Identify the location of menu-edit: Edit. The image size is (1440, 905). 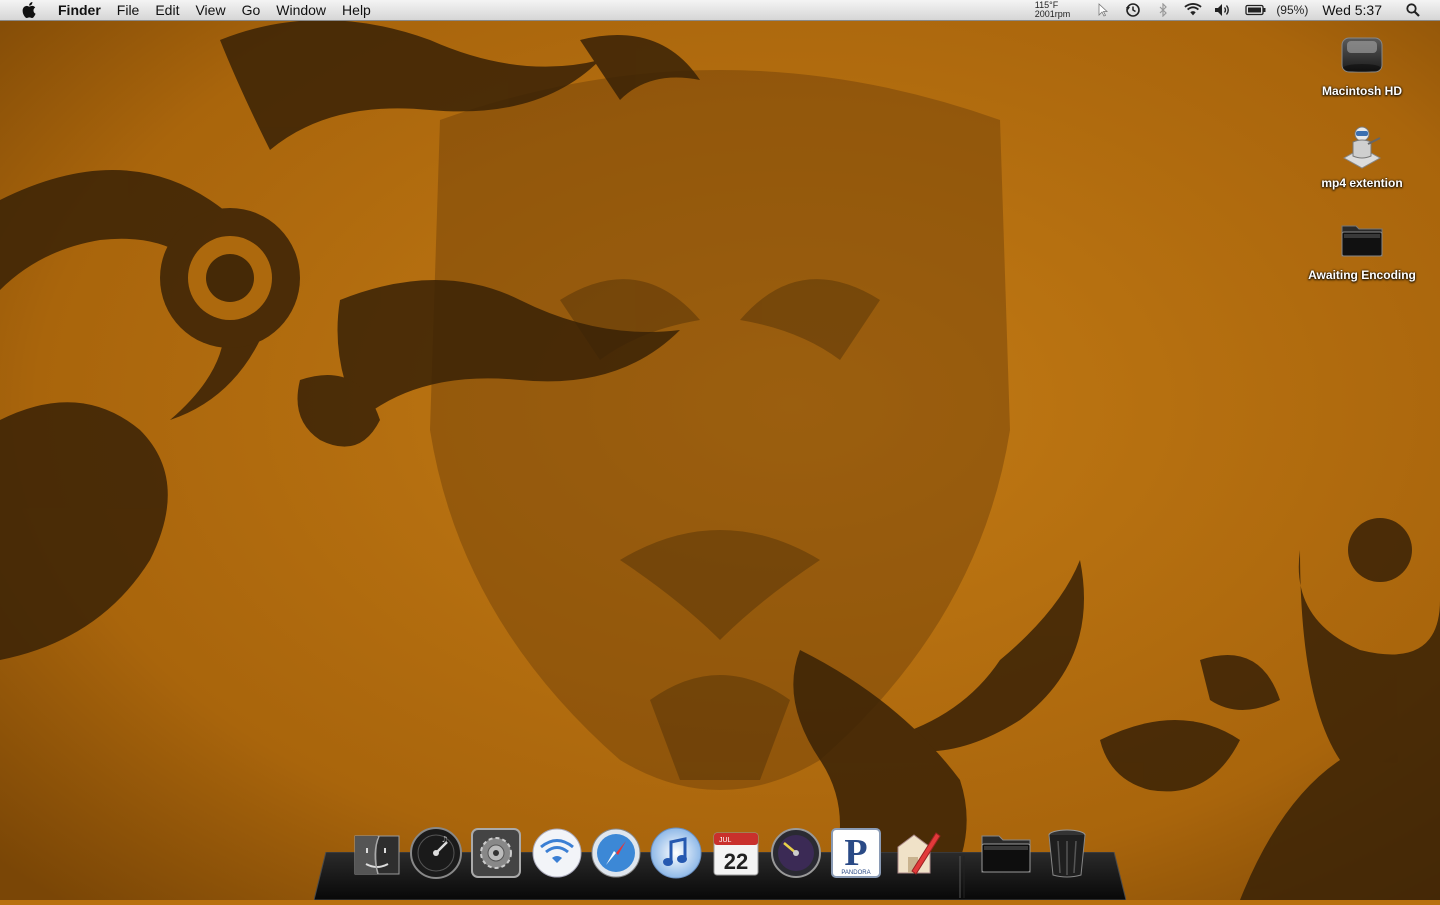
(167, 10).